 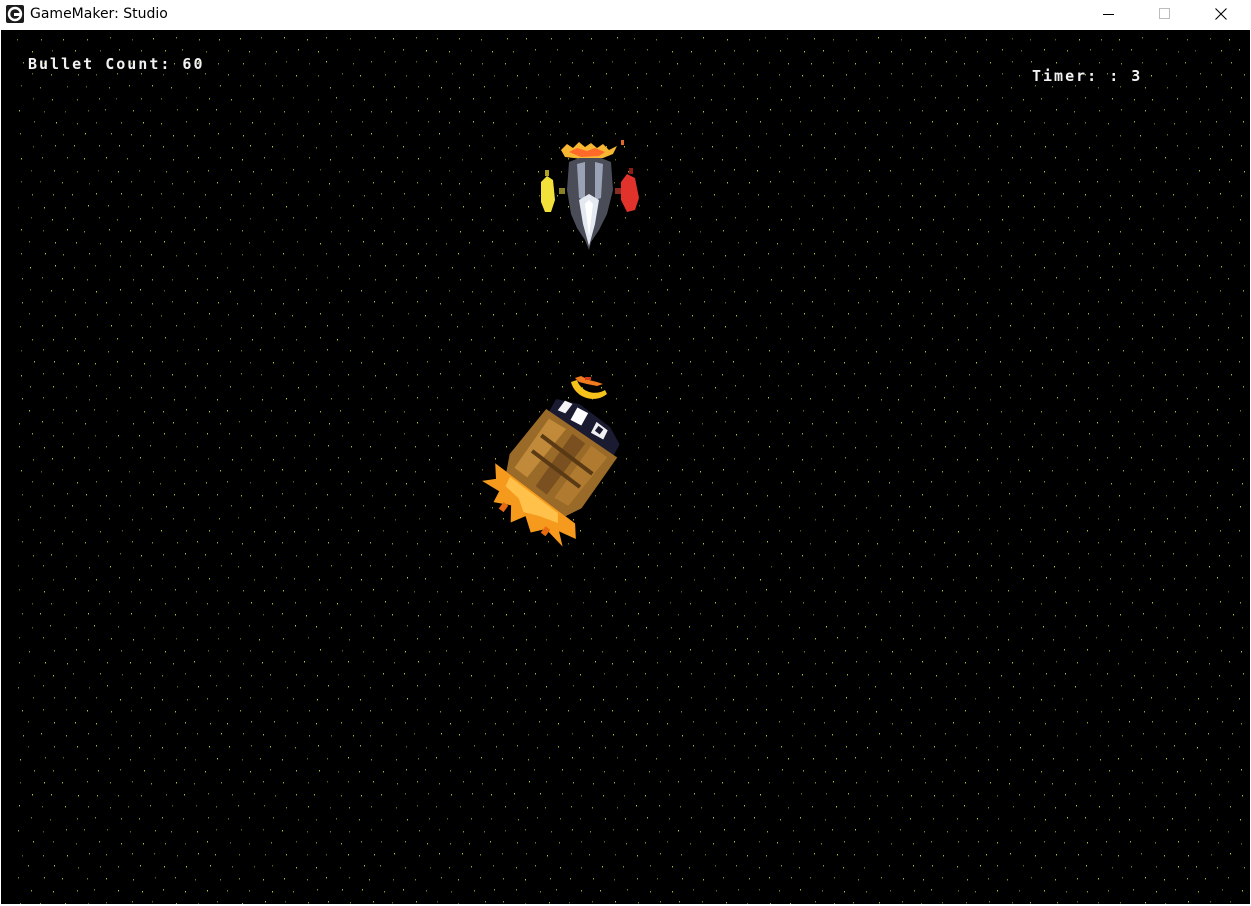 I want to click on gamemaker-logo-icon, so click(x=15, y=14).